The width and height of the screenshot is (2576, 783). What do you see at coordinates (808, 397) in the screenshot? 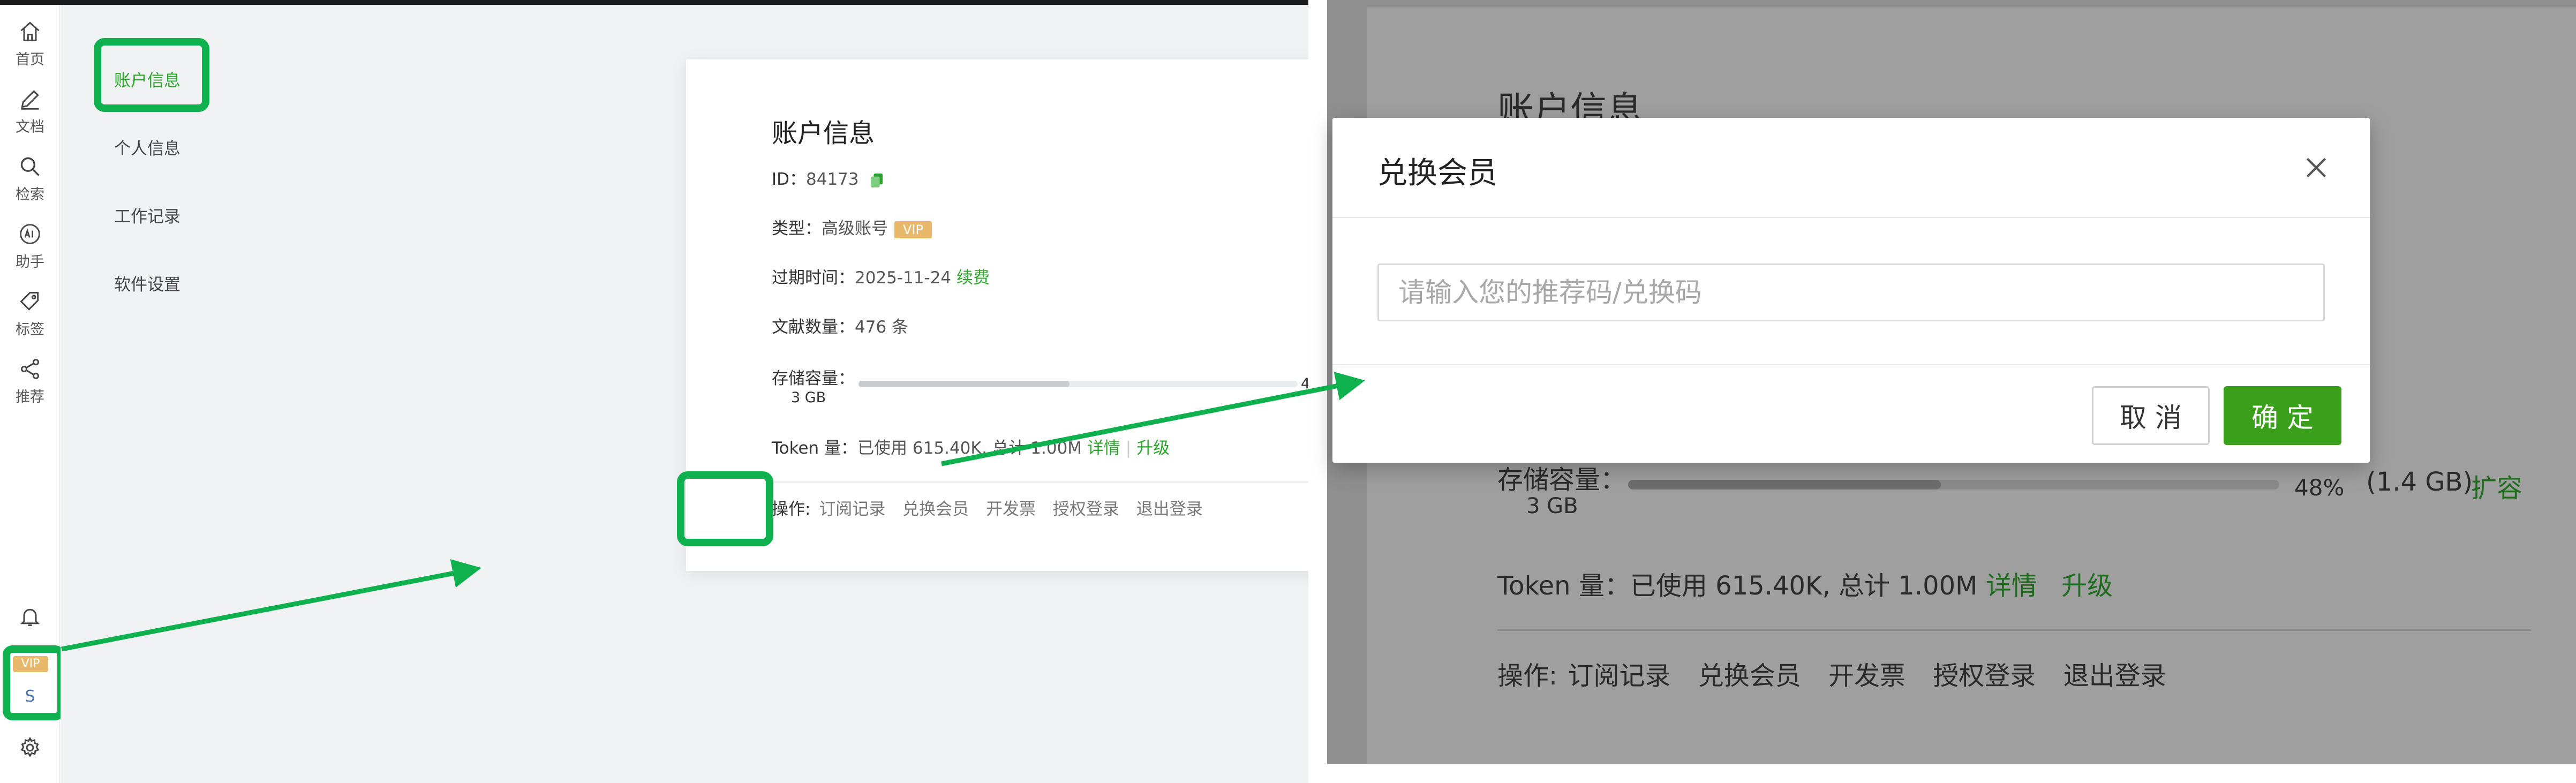
I see `storage-total: 3 GB` at bounding box center [808, 397].